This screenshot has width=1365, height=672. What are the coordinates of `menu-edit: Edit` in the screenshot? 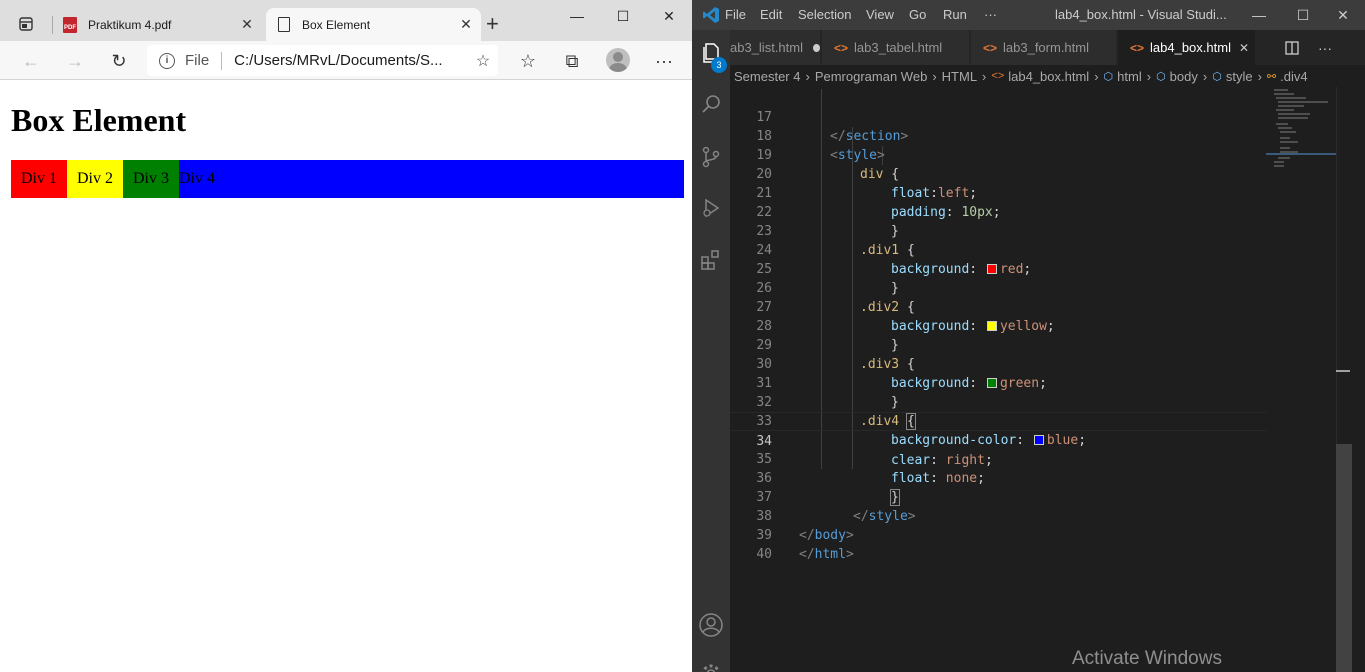 It's located at (771, 15).